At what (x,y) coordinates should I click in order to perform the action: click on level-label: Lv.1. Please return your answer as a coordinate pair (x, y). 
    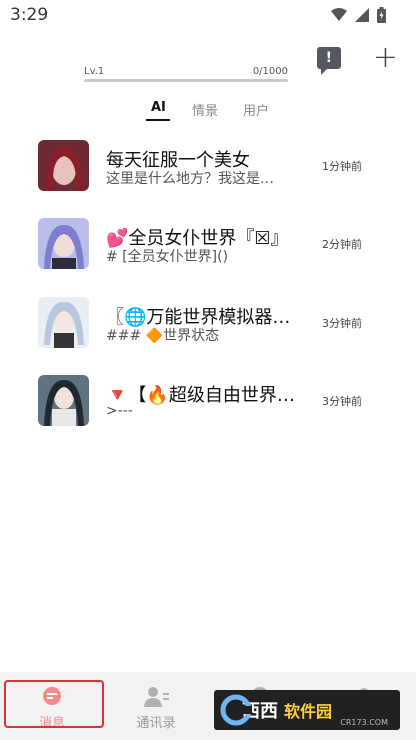
    Looking at the image, I should click on (94, 71).